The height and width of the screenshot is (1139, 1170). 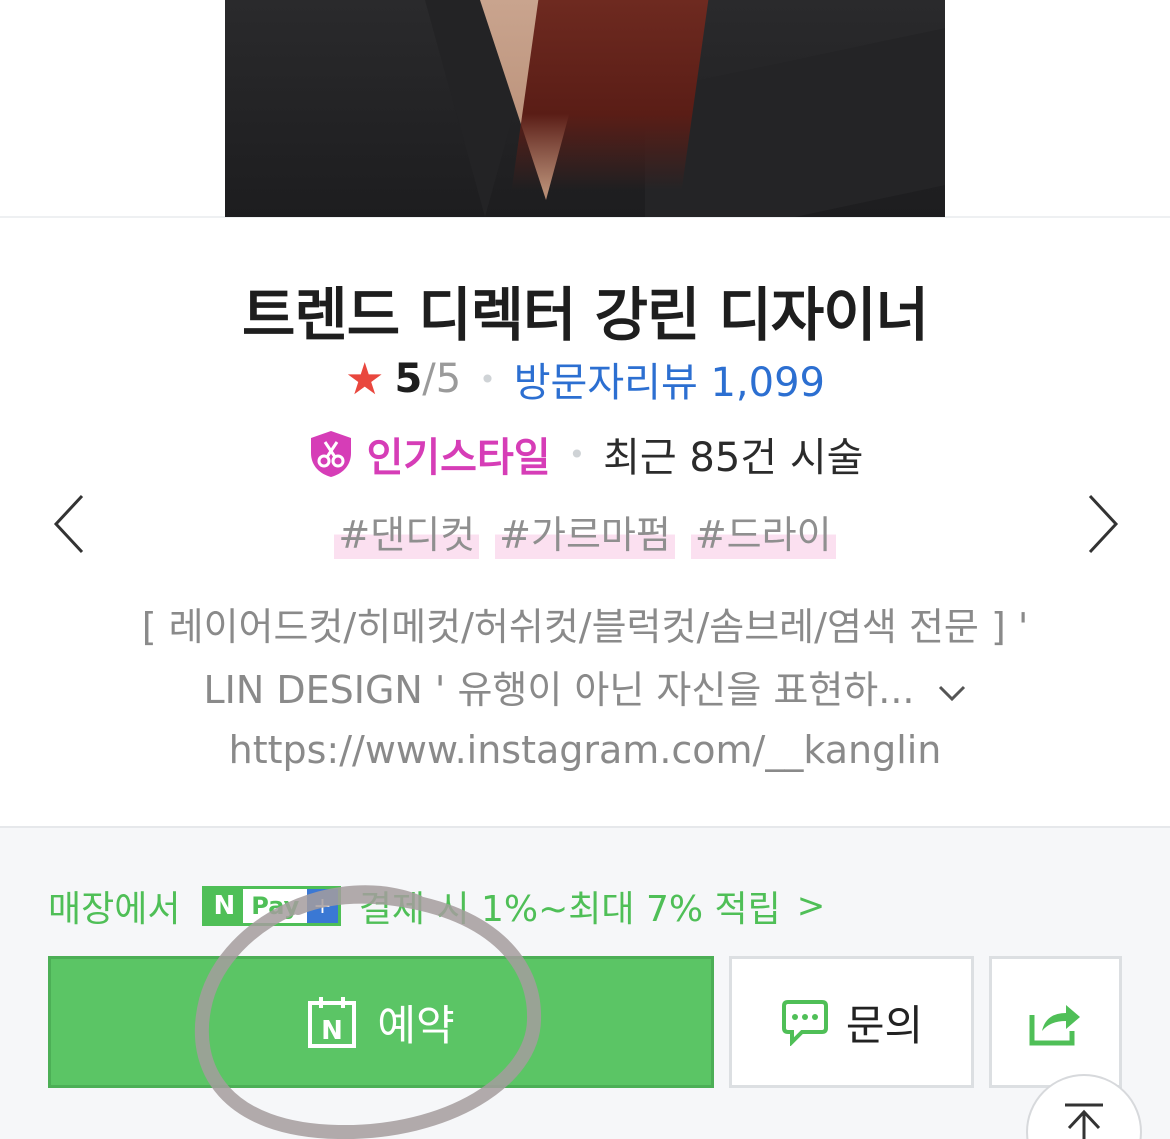 What do you see at coordinates (733, 458) in the screenshot?
I see `recent-count: 최근 85건 시술` at bounding box center [733, 458].